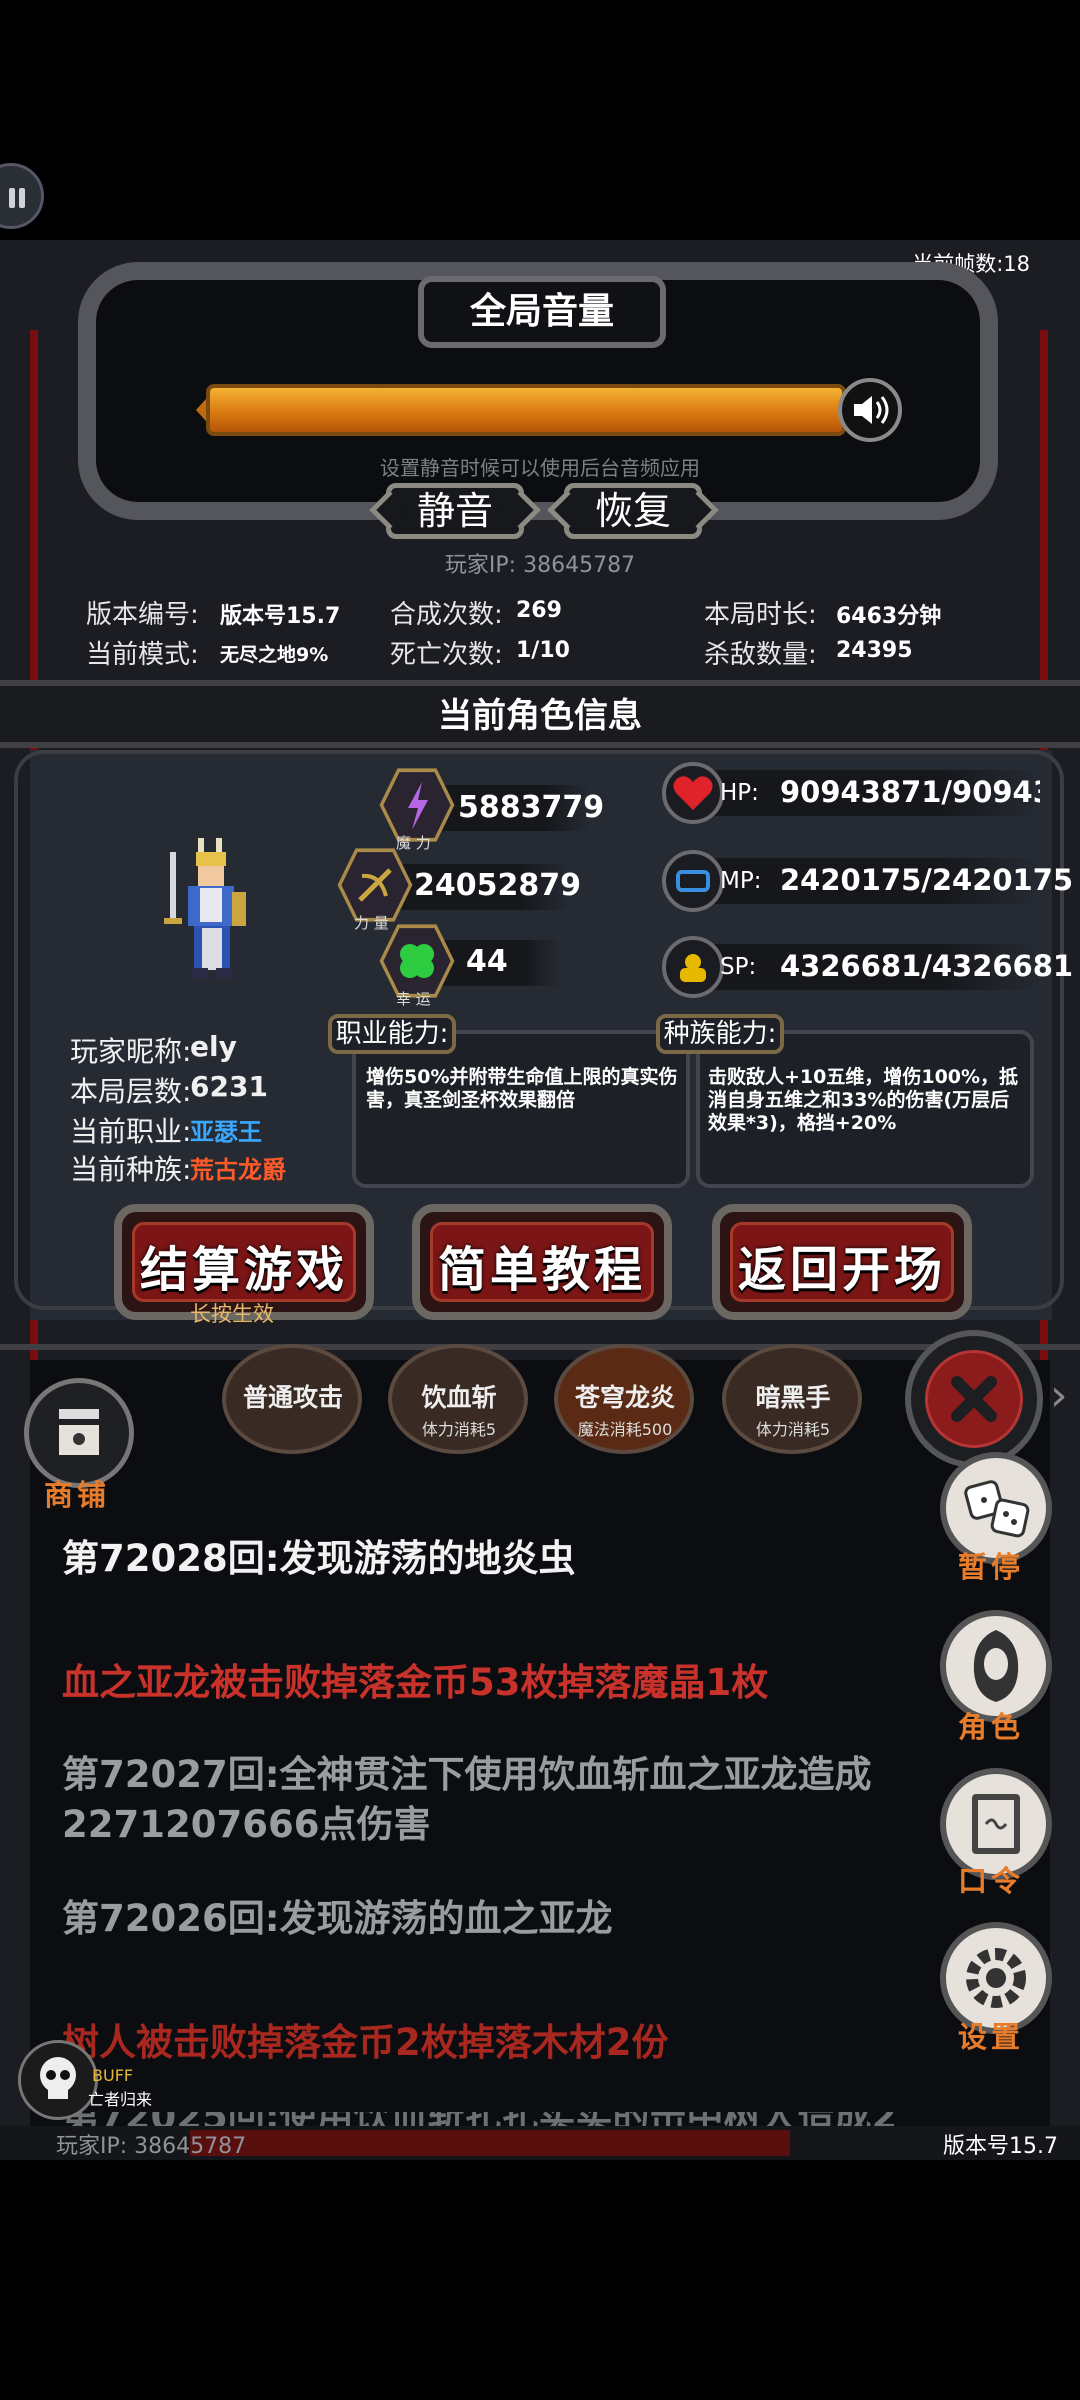 Image resolution: width=1080 pixels, height=2400 pixels. Describe the element at coordinates (142, 655) in the screenshot. I see `mode-label: 当前模式:` at that location.